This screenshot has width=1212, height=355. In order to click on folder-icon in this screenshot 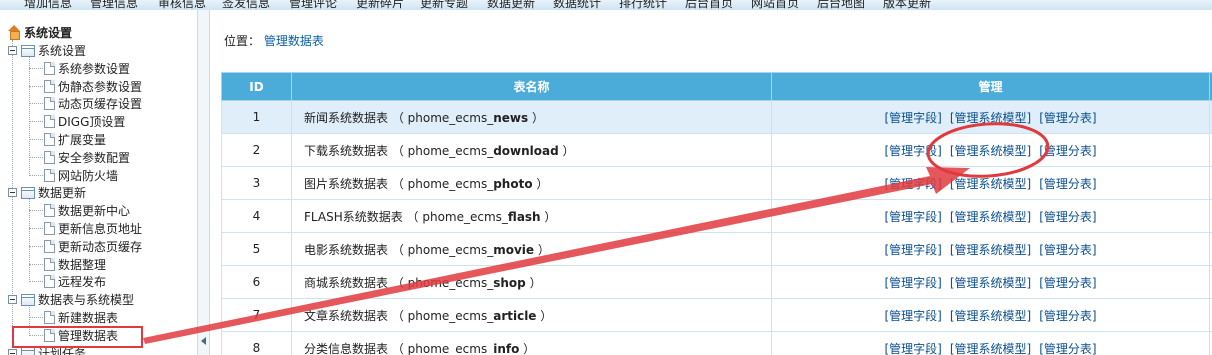, I will do `click(28, 192)`.